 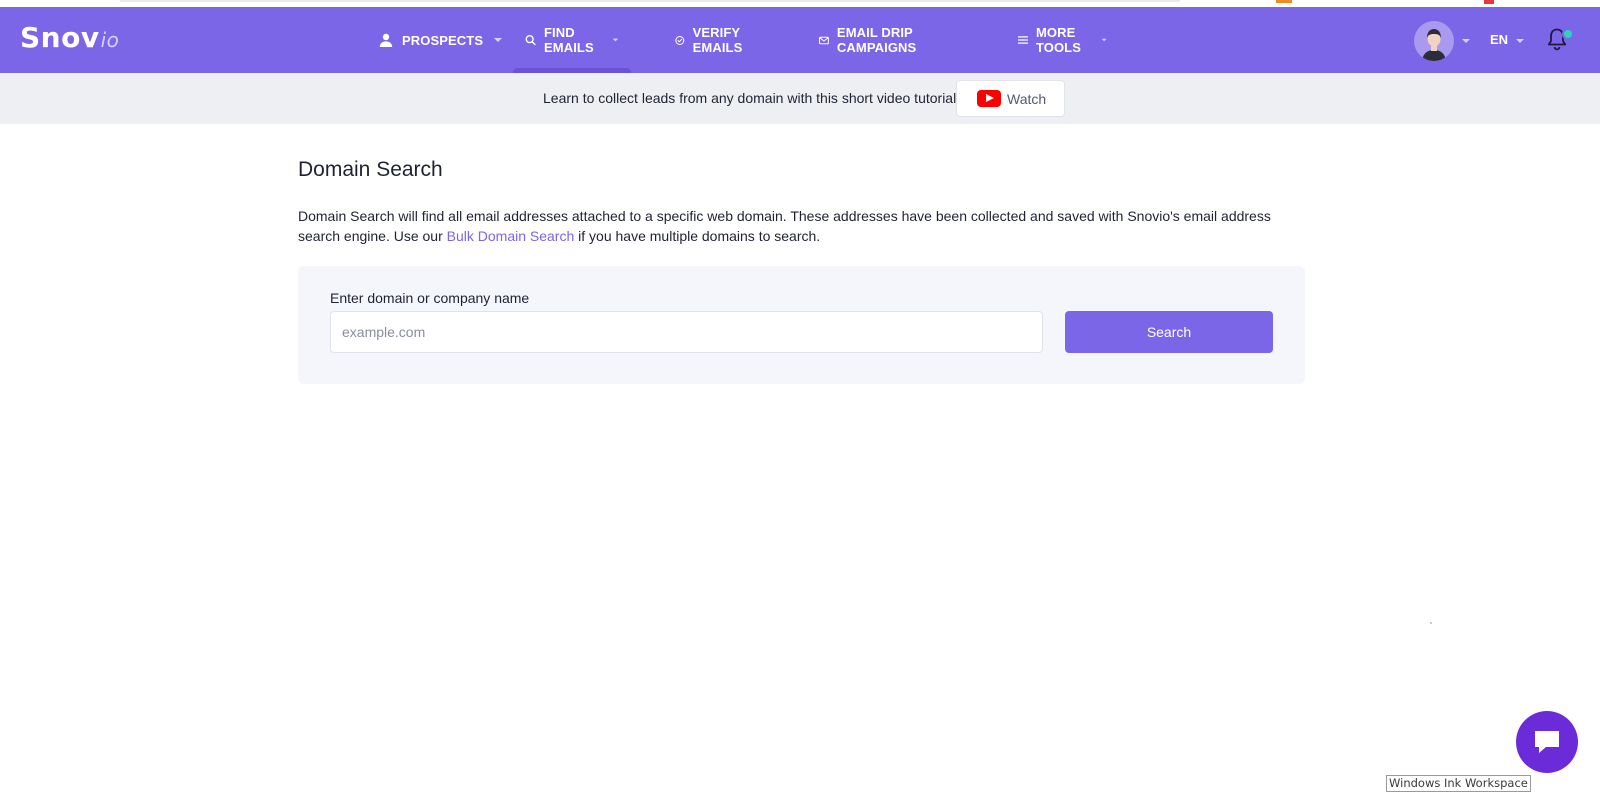 I want to click on windows-ink-workspace-label: Windows Ink Workspace, so click(x=1458, y=783).